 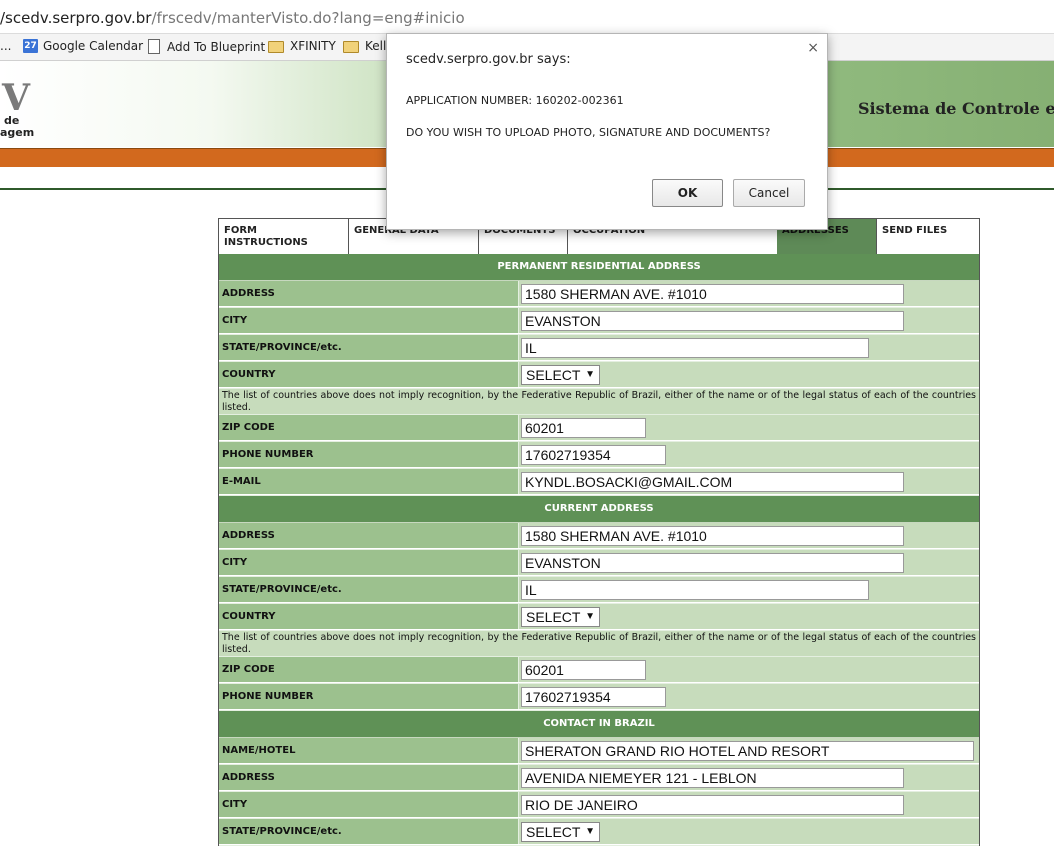 What do you see at coordinates (488, 59) in the screenshot?
I see `dialog-title: scedv.serpro.gov.br says:` at bounding box center [488, 59].